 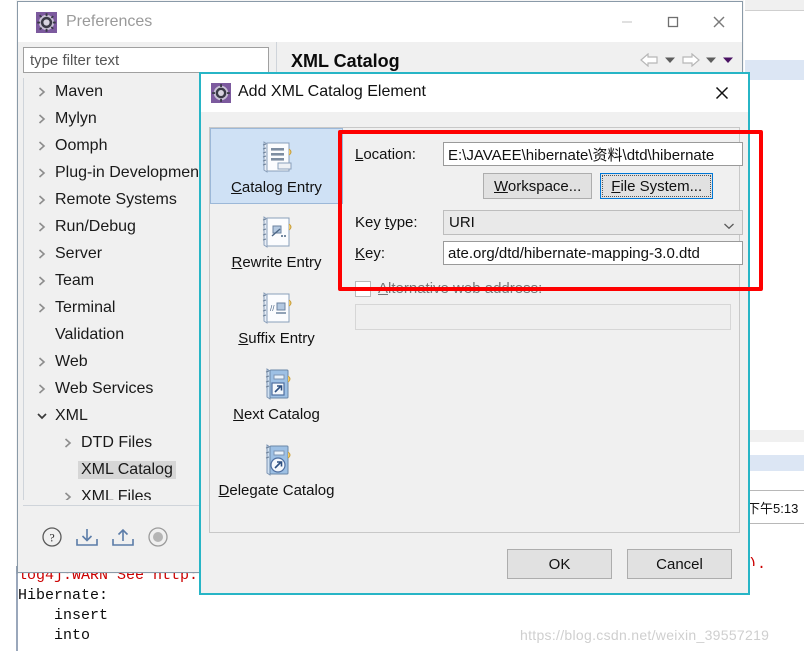 What do you see at coordinates (104, 388) in the screenshot?
I see `sidebar-item-label: Web Services` at bounding box center [104, 388].